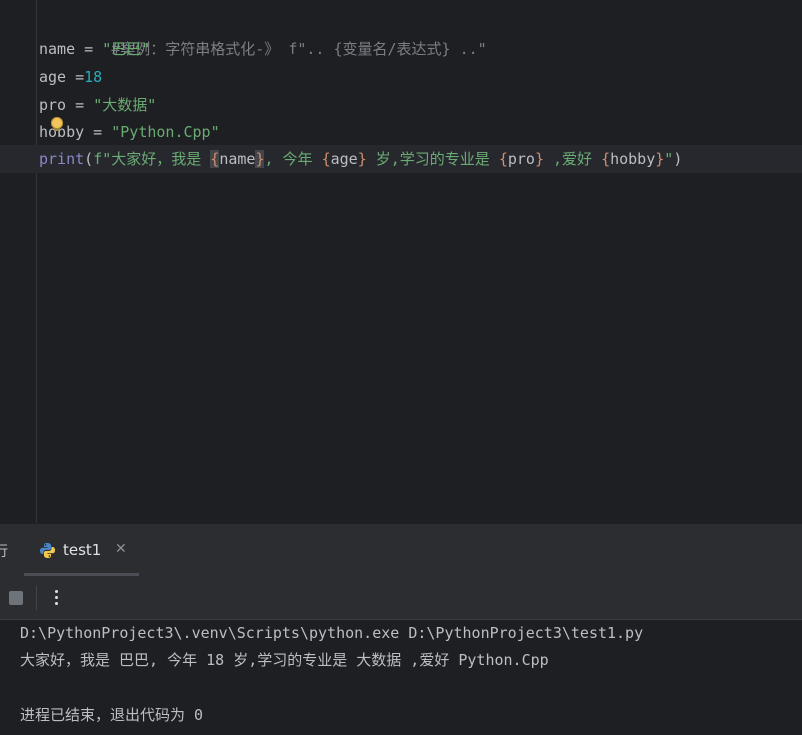 The width and height of the screenshot is (802, 735). What do you see at coordinates (401, 105) in the screenshot?
I see `code-line-4: pro = "大数据"` at bounding box center [401, 105].